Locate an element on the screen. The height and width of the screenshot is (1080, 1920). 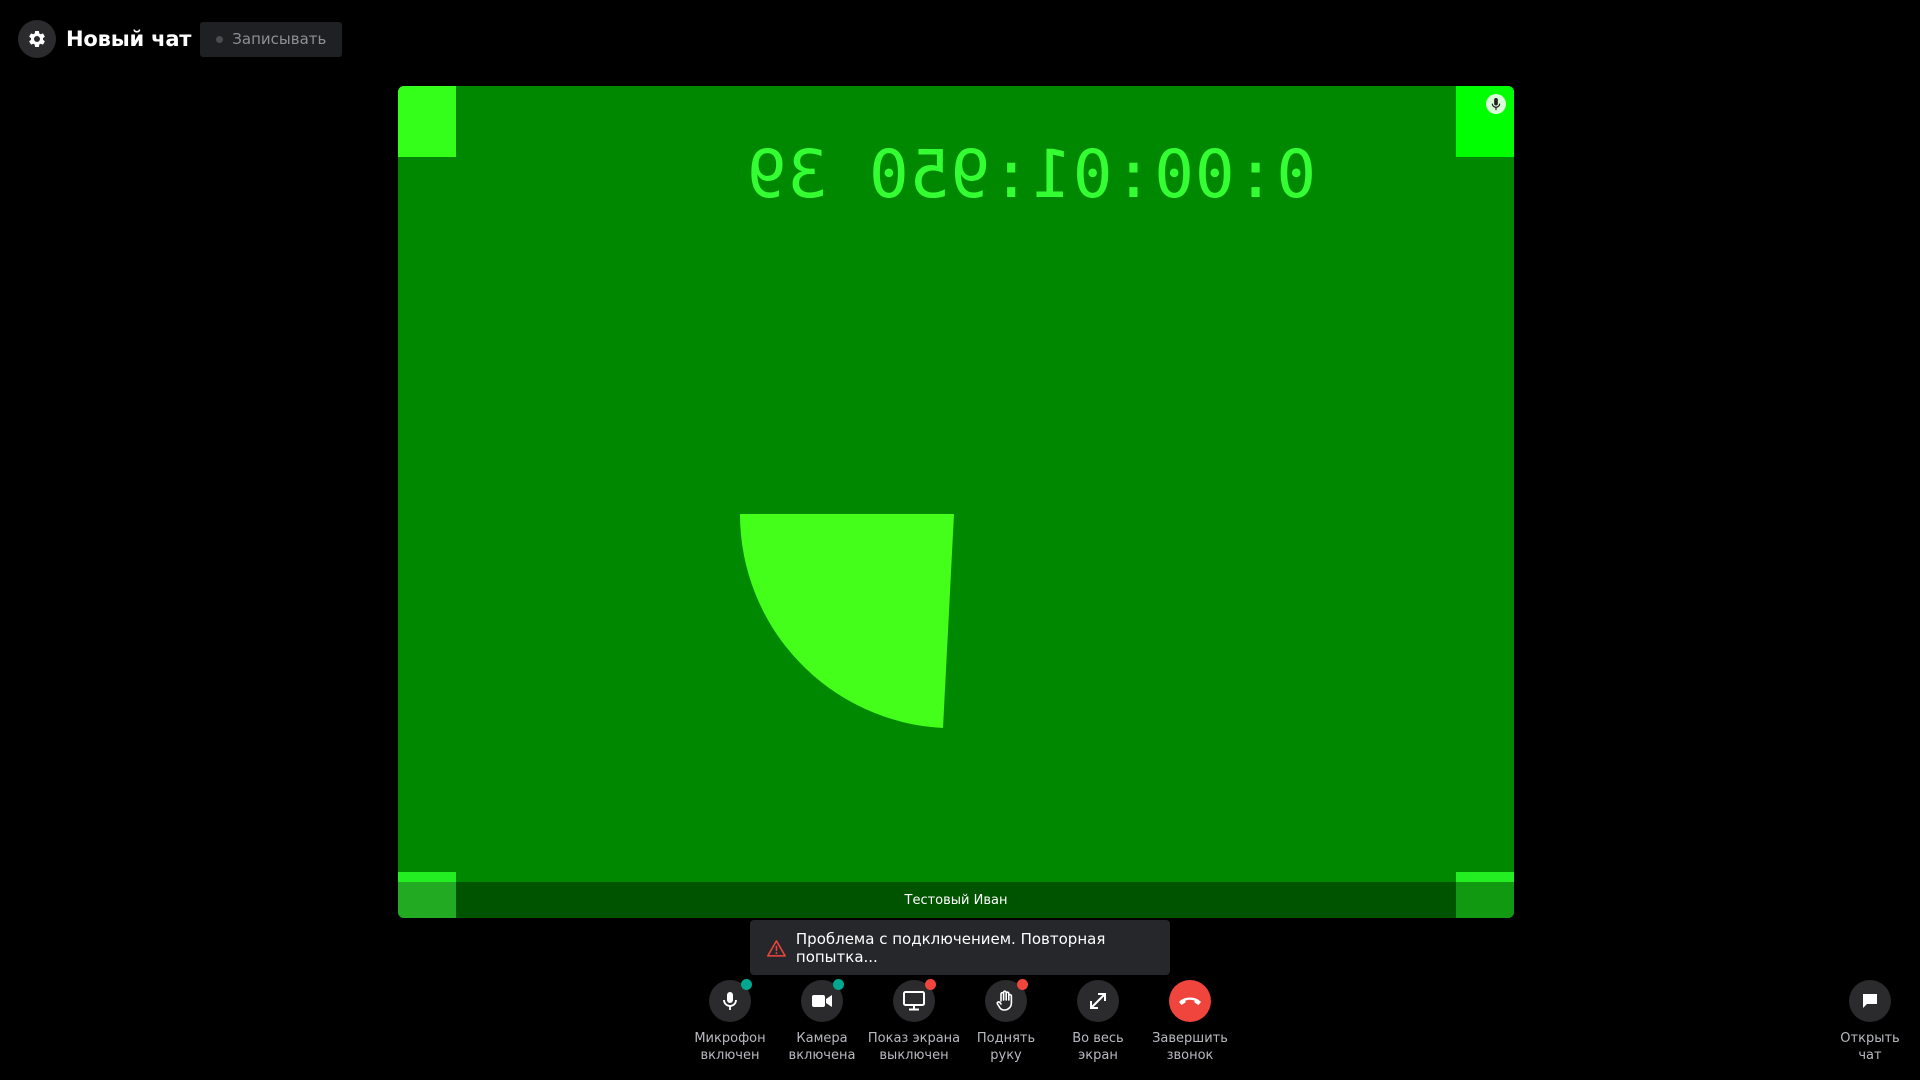
test-pattern-timecode: 0:00:01:950 39 is located at coordinates (1031, 174).